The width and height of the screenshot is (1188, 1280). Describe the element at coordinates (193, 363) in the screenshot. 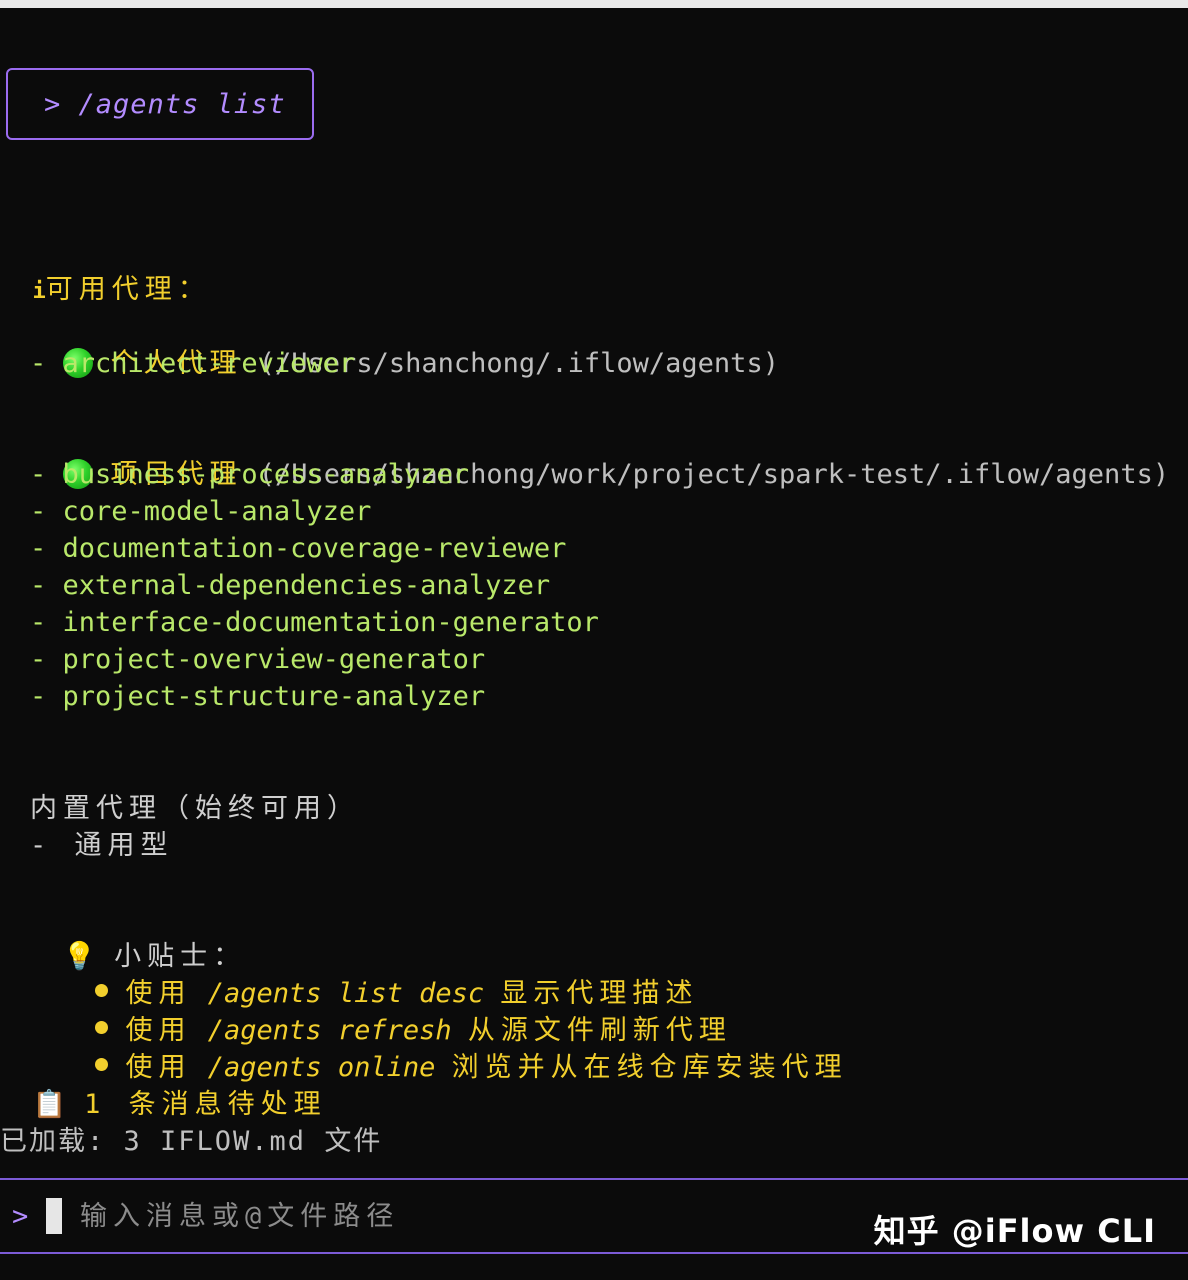

I see `list-item: - architect-reviewer` at that location.